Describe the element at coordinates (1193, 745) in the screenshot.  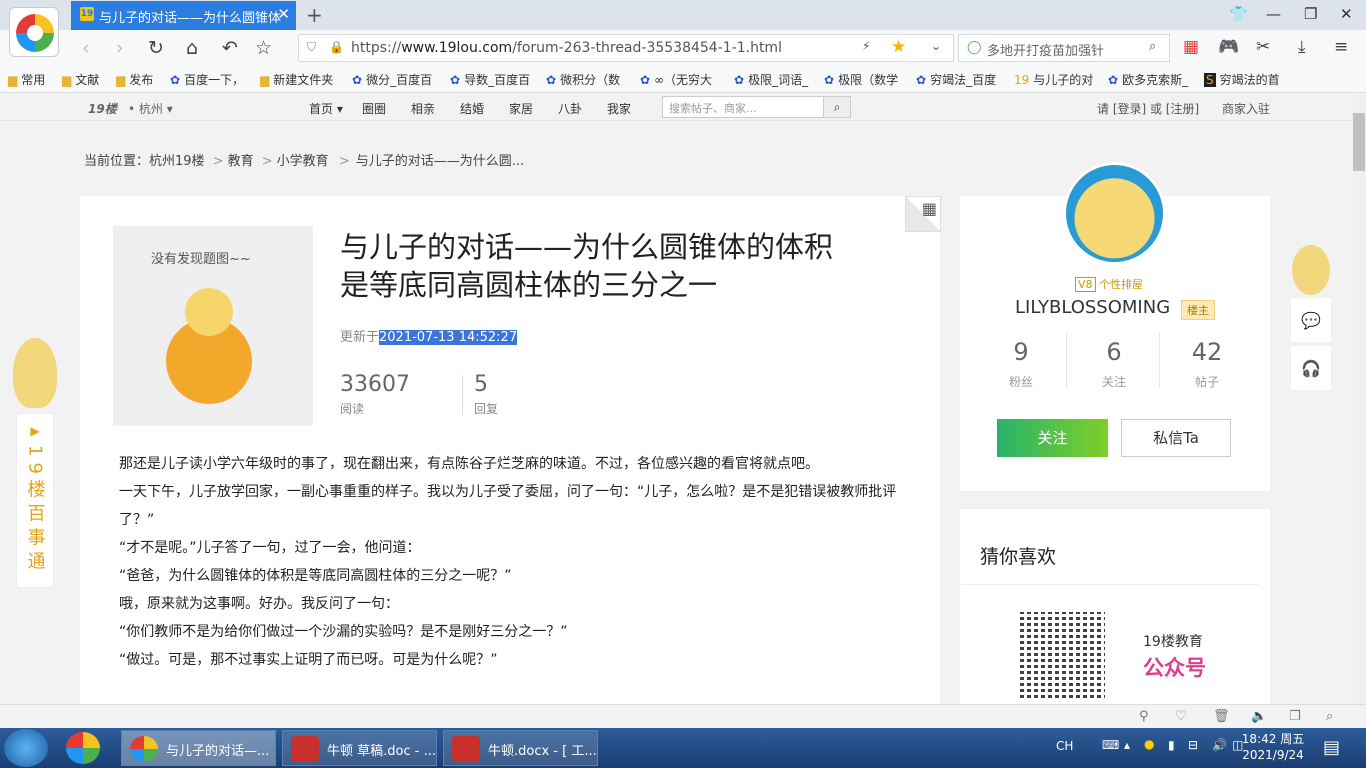
I see `network-icon: ⊟` at that location.